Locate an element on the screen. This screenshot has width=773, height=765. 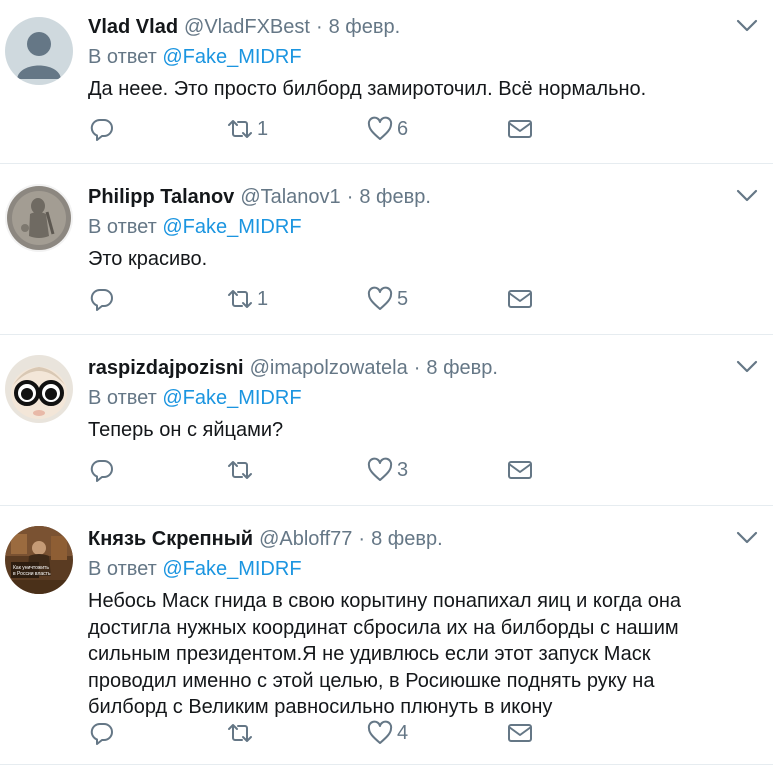
tweet-actions: 4 is located at coordinates (430, 733).